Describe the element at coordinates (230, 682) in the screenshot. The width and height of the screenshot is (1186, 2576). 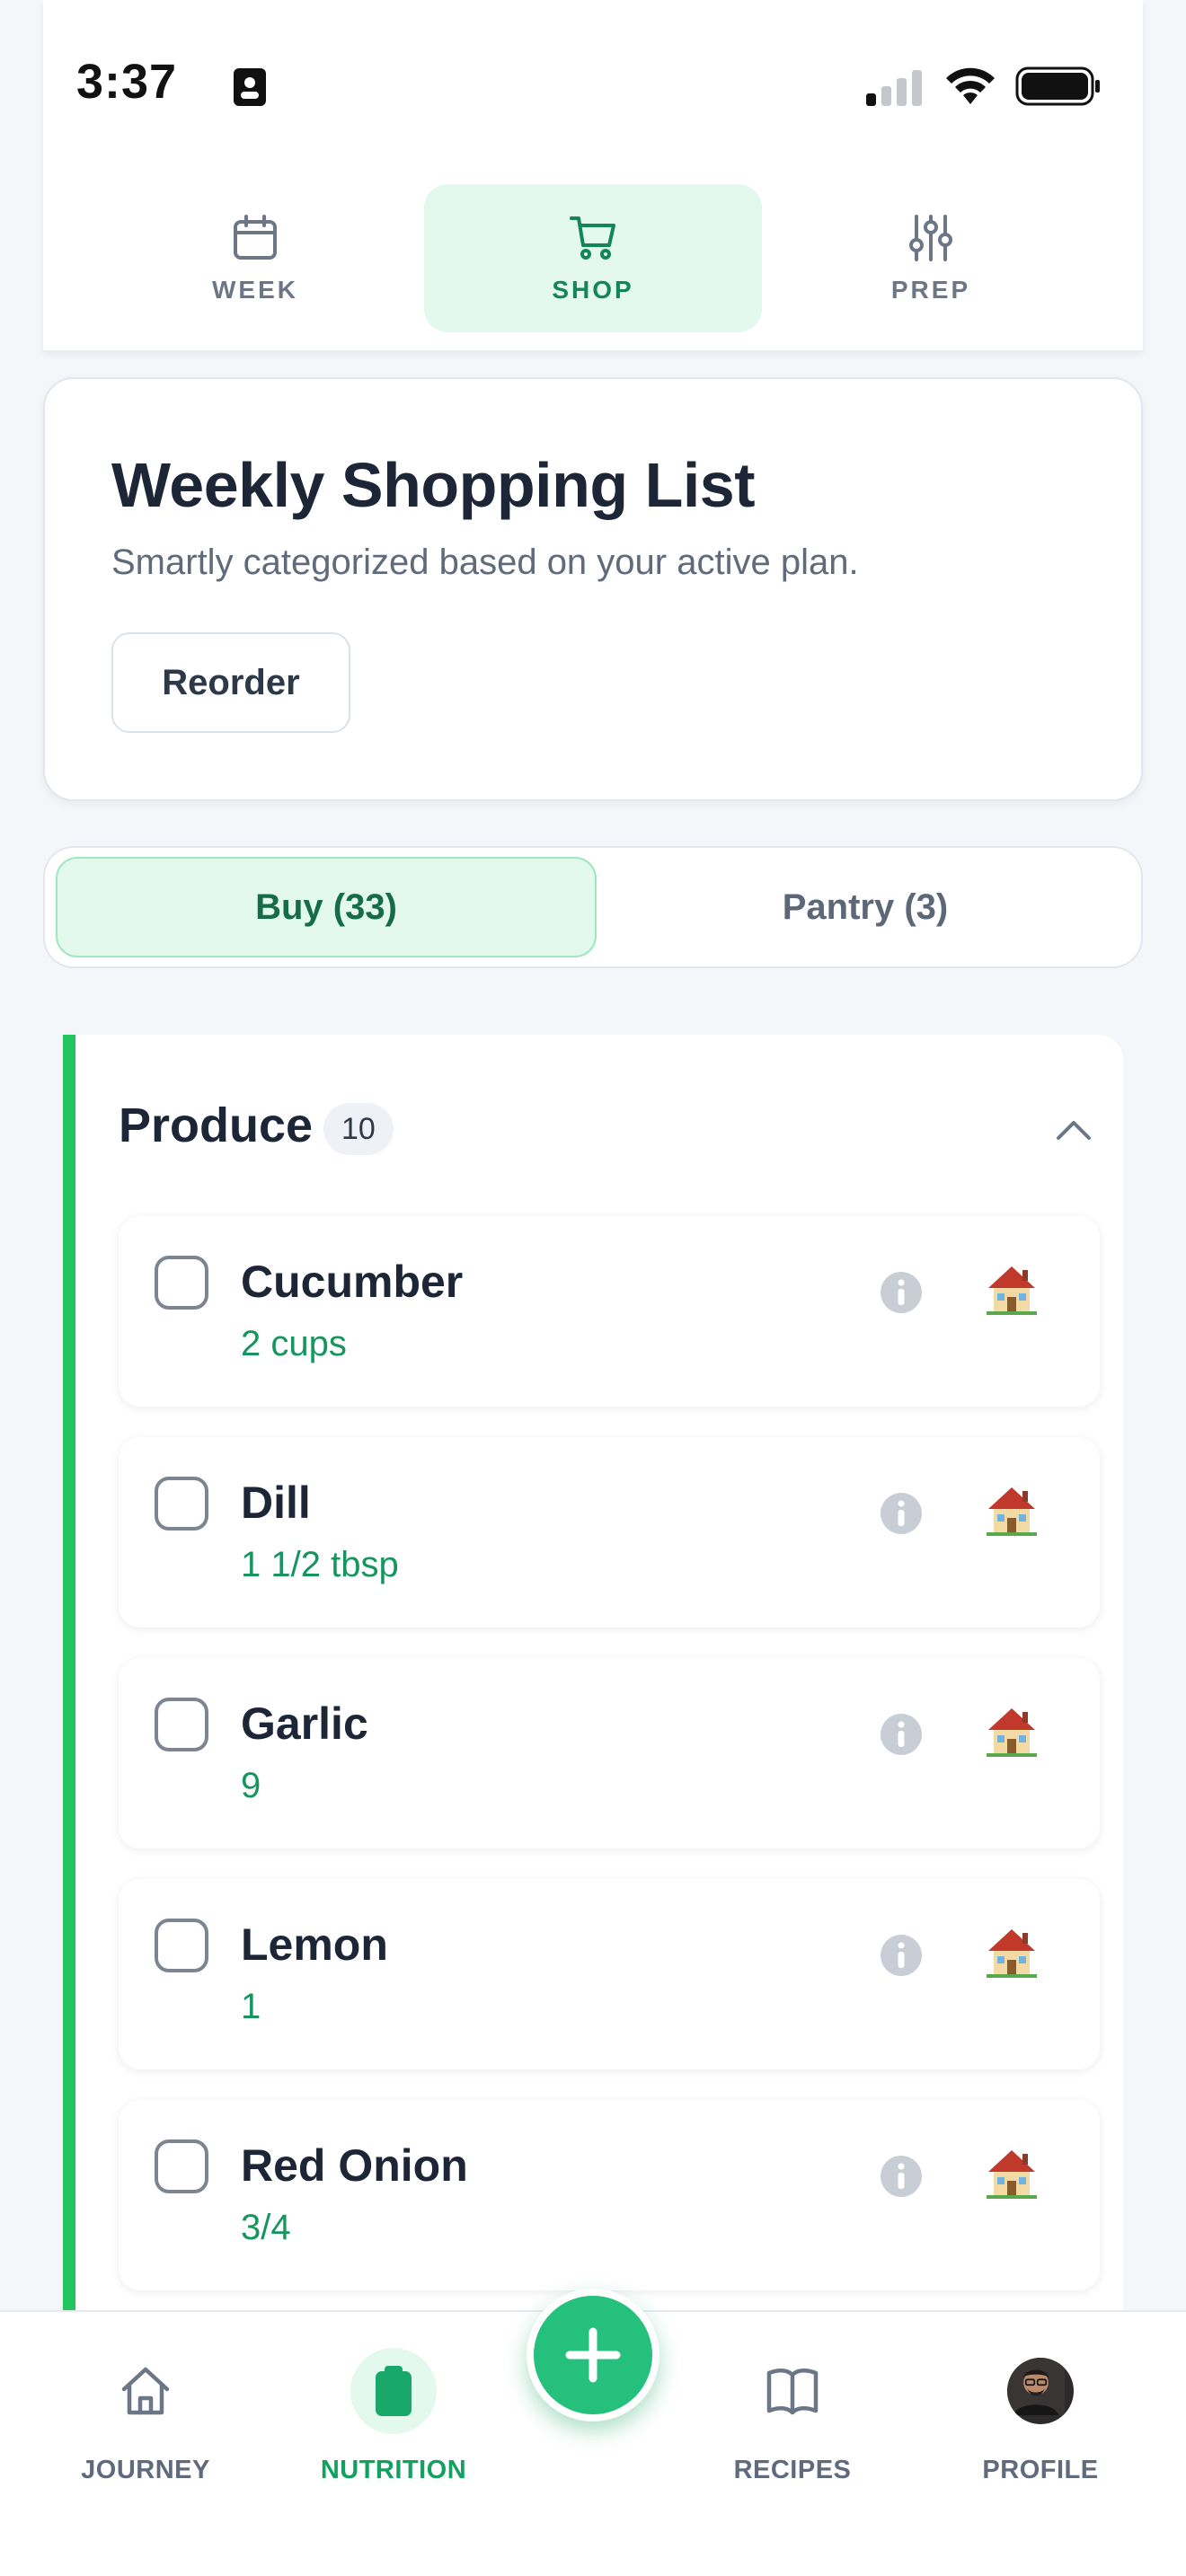
I see `reorder-button: Reorder` at that location.